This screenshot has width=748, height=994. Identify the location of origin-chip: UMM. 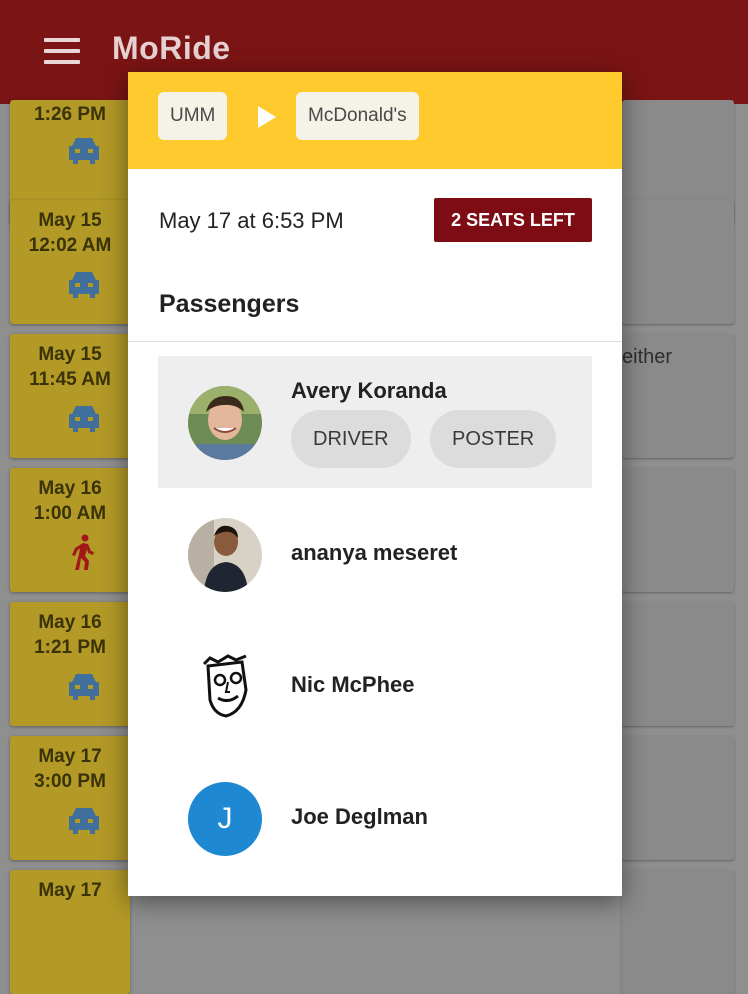
(193, 116).